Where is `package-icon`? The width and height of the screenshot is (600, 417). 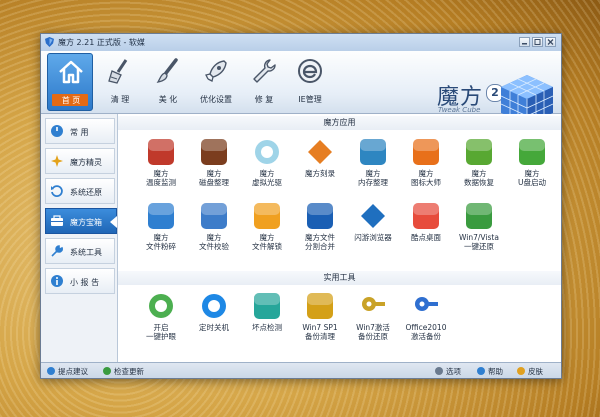 package-icon is located at coordinates (320, 306).